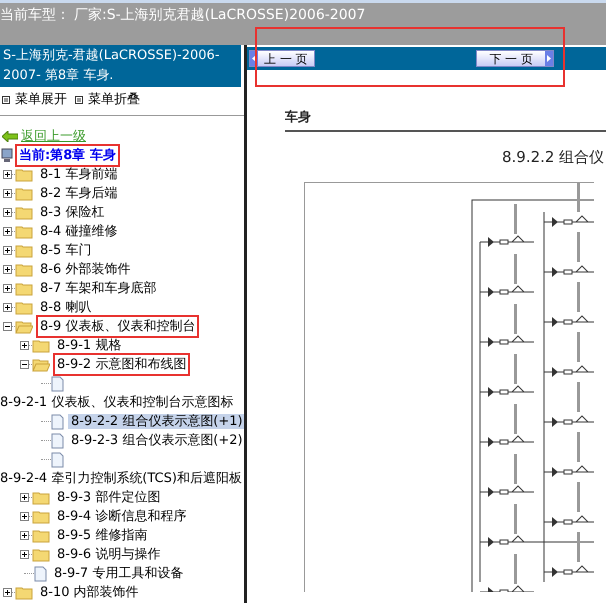 This screenshot has width=606, height=603. I want to click on tree-item: 8-9 仪表板、仪表和控制台, so click(118, 326).